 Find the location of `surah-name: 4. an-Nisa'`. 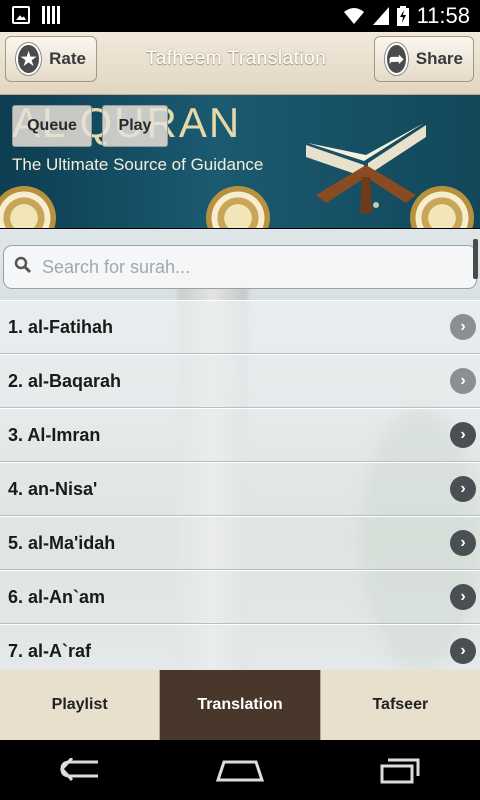

surah-name: 4. an-Nisa' is located at coordinates (53, 488).